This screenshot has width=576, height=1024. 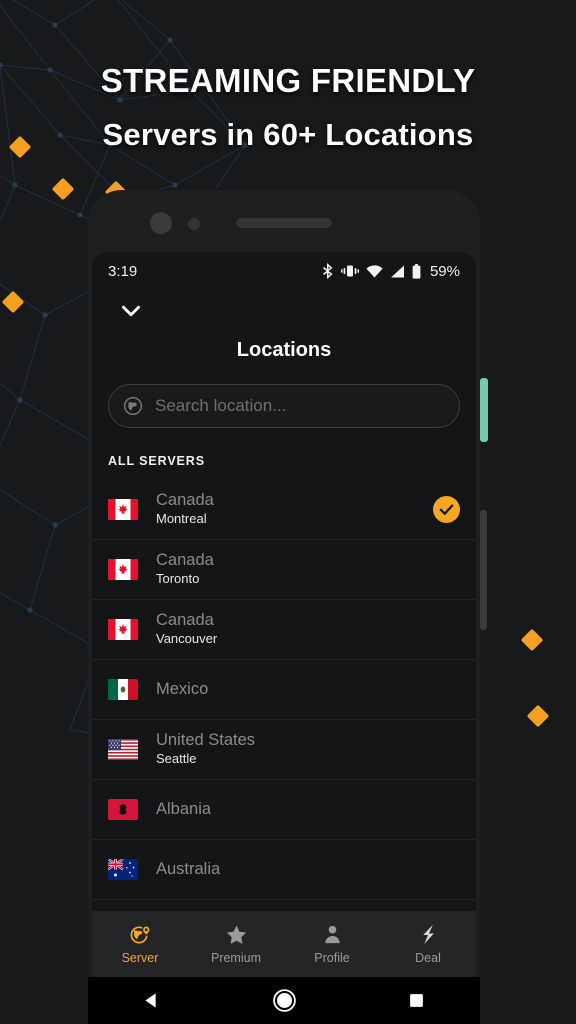 I want to click on status-icons: 59%, so click(x=391, y=271).